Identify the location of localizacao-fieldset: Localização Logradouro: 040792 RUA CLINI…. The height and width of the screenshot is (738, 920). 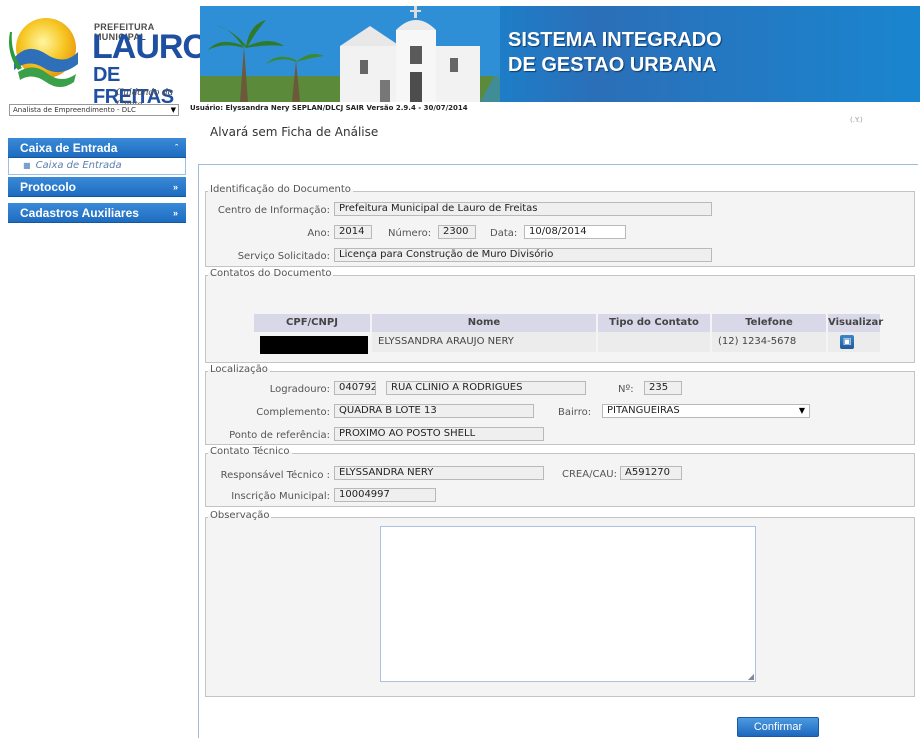
(560, 404).